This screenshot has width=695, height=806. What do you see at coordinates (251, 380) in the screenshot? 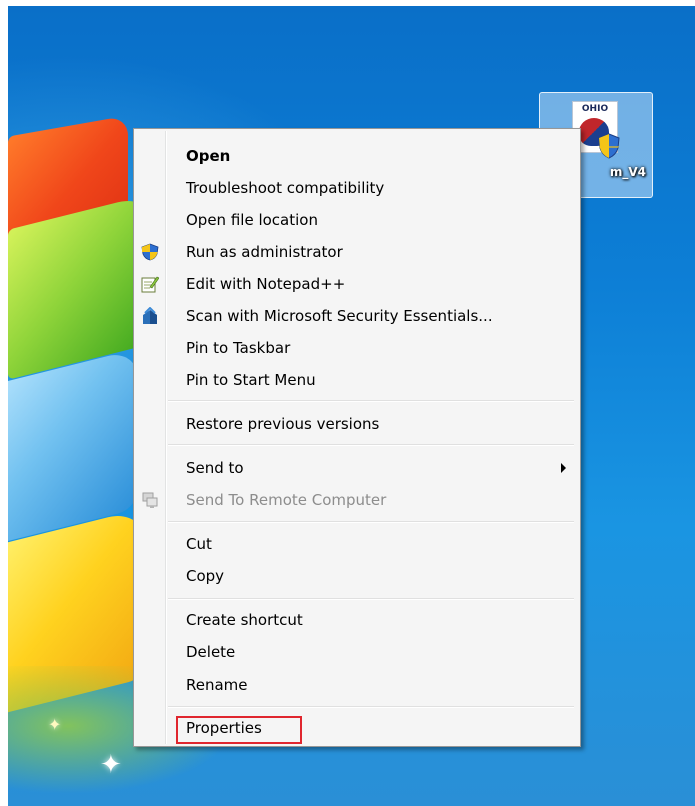
I see `menu-item-label: Pin to Start Menu` at bounding box center [251, 380].